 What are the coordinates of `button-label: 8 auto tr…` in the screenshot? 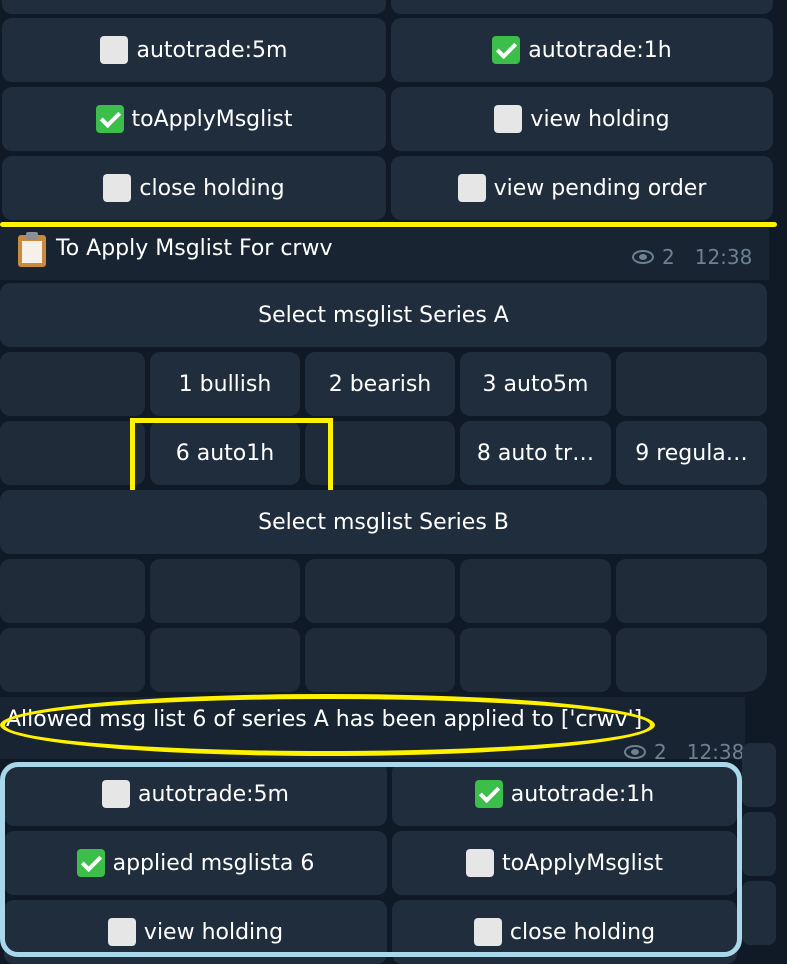 It's located at (535, 453).